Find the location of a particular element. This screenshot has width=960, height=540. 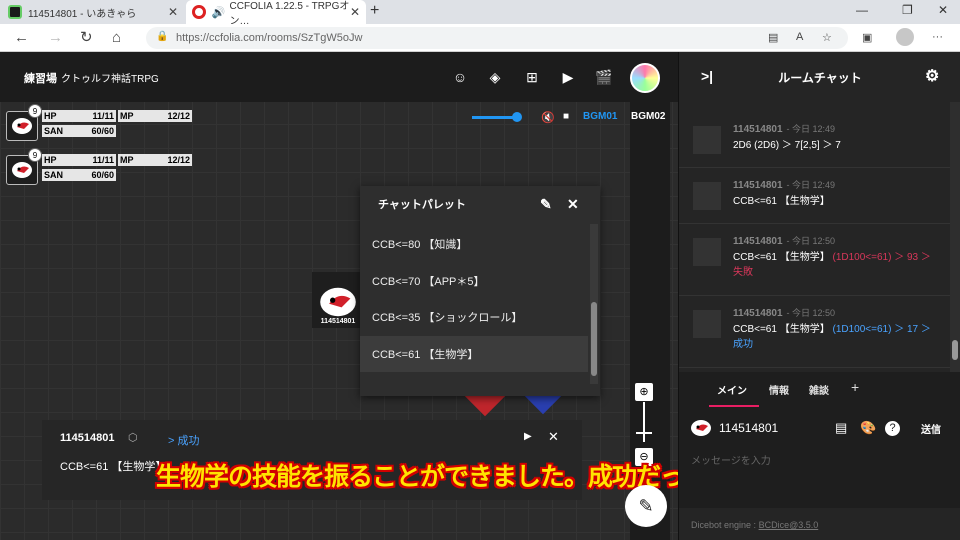

add-note-icon: ⊞ is located at coordinates (532, 77).